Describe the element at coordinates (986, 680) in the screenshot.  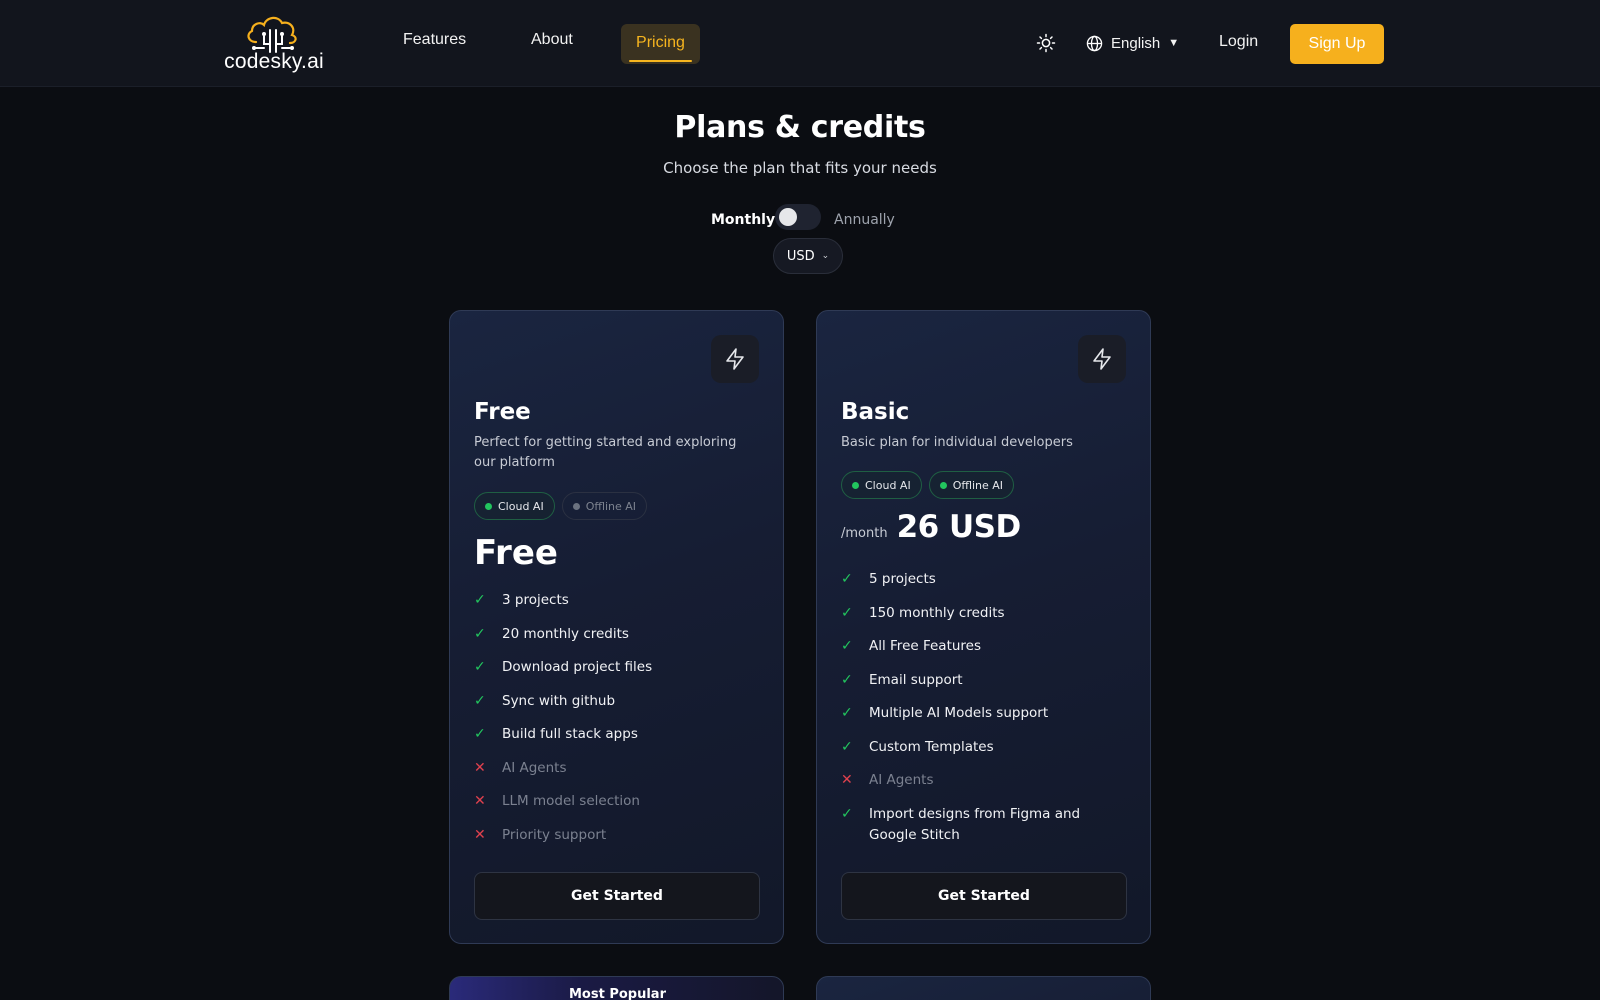
I see `feature-item: ✓ Email support` at that location.